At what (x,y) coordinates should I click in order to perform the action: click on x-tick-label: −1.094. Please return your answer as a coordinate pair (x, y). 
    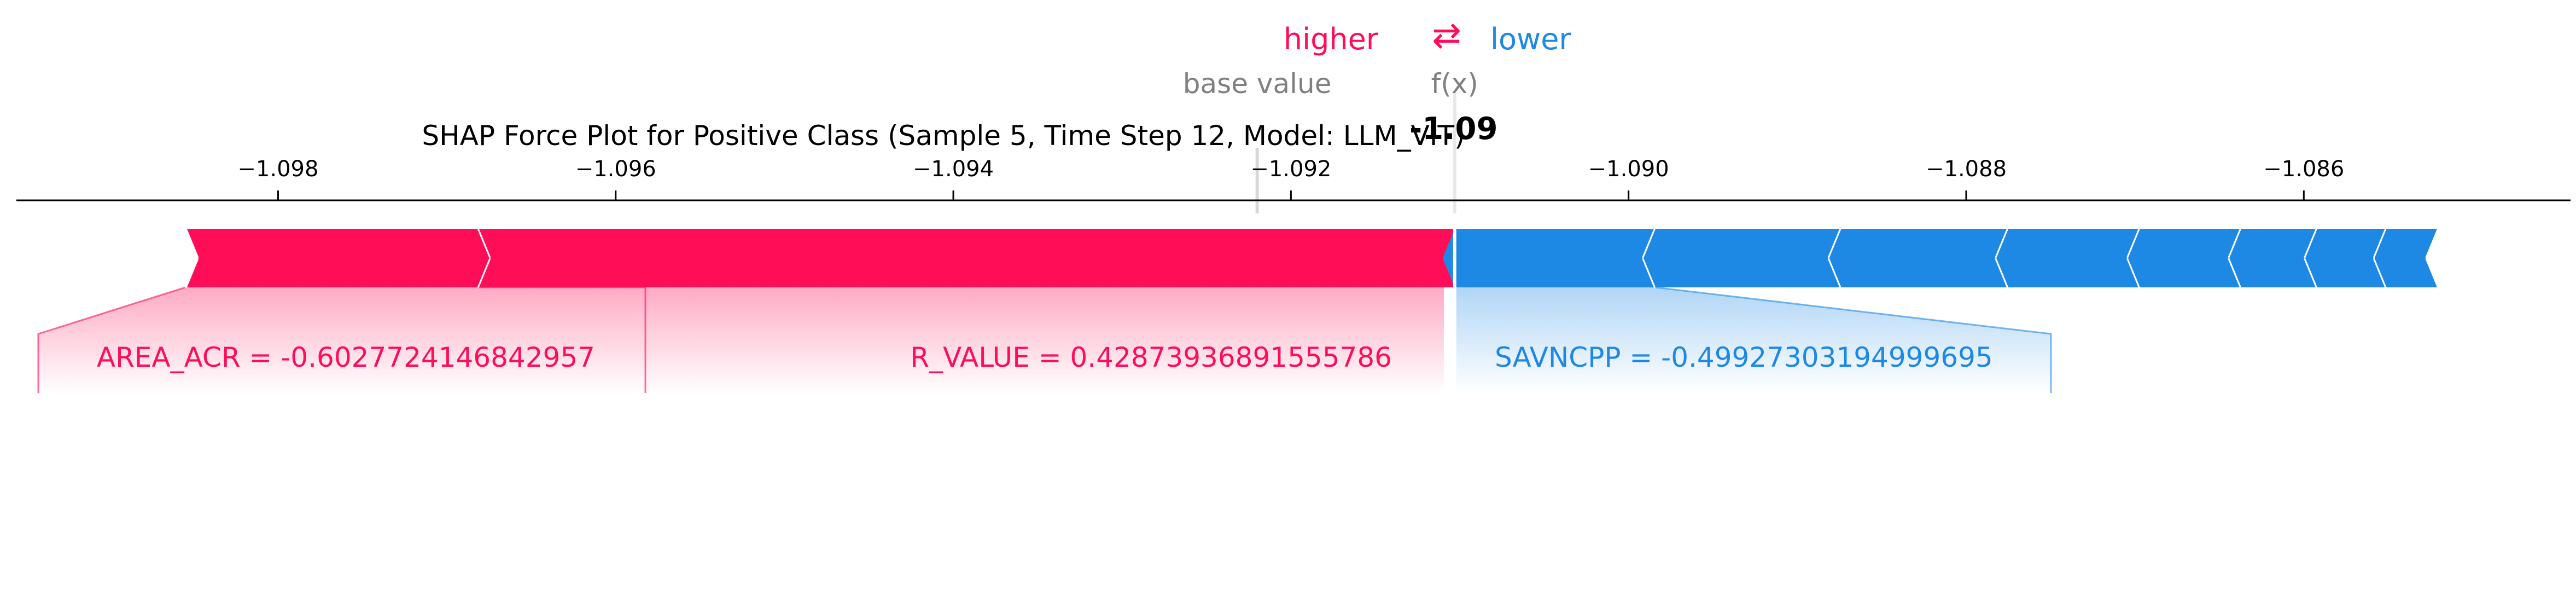
    Looking at the image, I should click on (953, 169).